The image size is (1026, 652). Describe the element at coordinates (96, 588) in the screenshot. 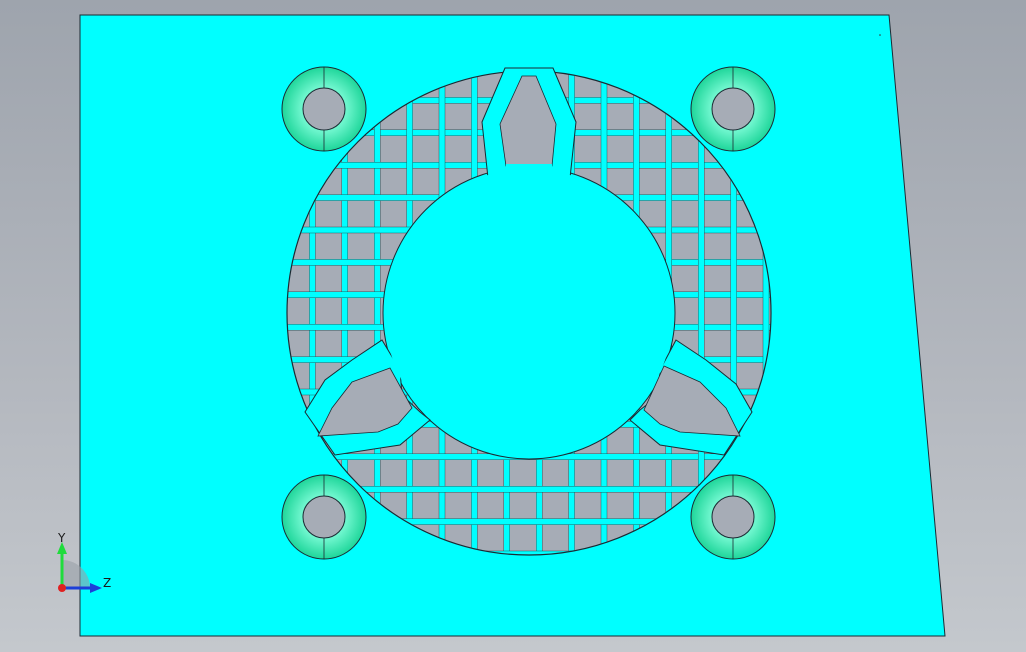

I see `z-axis-head` at that location.